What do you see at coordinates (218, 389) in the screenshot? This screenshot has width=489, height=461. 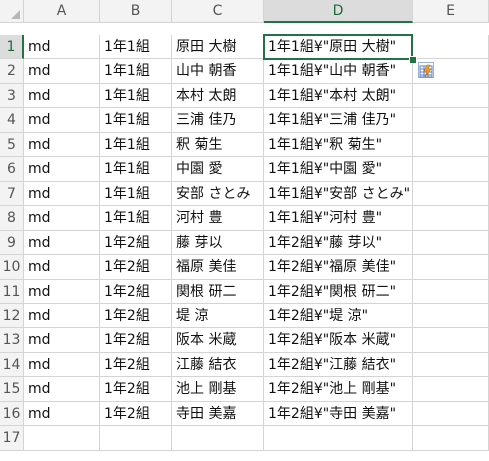 I see `grid-cell: 池上 剛基` at bounding box center [218, 389].